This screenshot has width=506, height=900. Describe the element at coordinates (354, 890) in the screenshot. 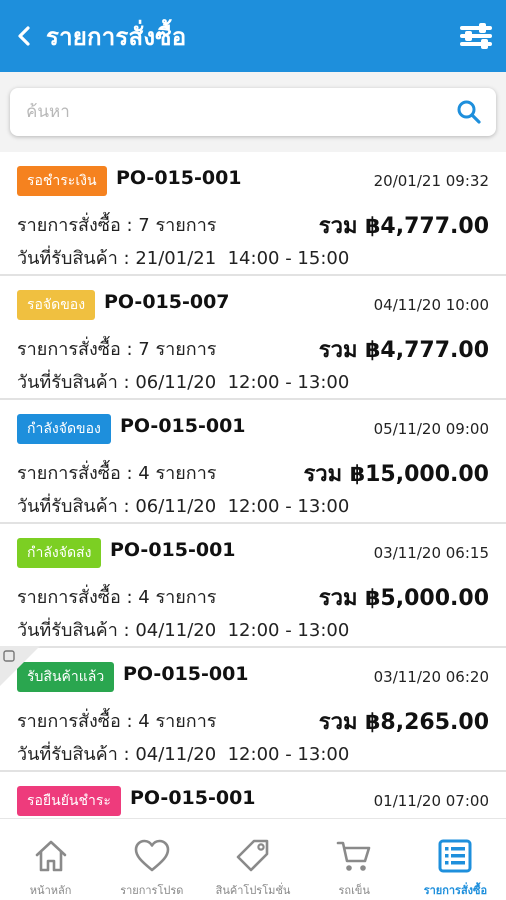

I see `tab-label: รถเข็น` at that location.